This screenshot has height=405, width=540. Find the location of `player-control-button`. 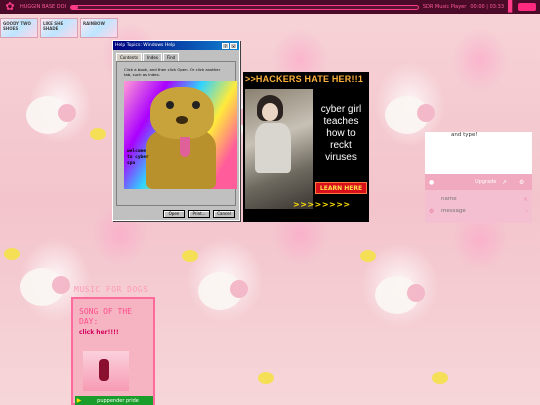

player-control-button is located at coordinates (527, 7).